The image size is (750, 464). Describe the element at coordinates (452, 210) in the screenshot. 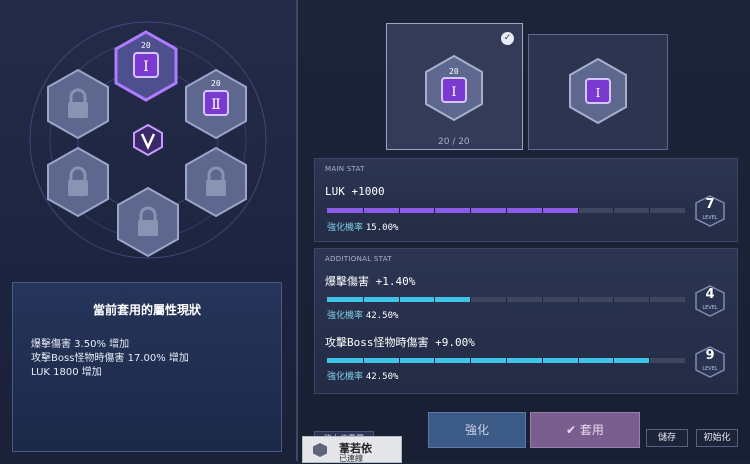

I see `main-stat-bar-fill` at that location.